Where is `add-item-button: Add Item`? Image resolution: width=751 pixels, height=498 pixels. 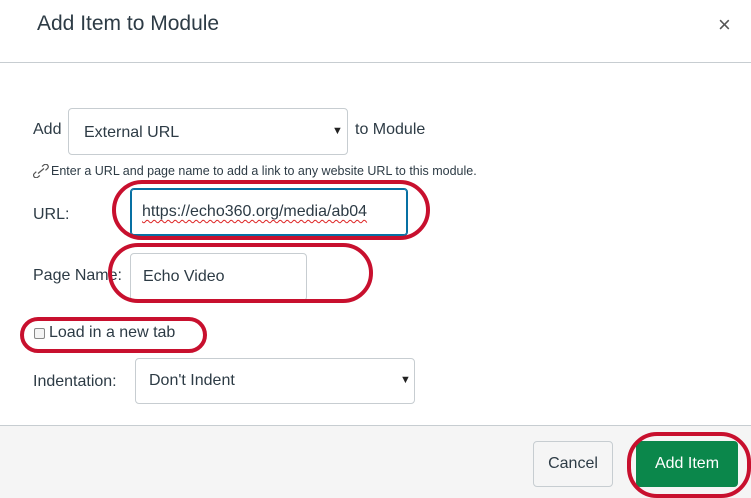 add-item-button: Add Item is located at coordinates (687, 464).